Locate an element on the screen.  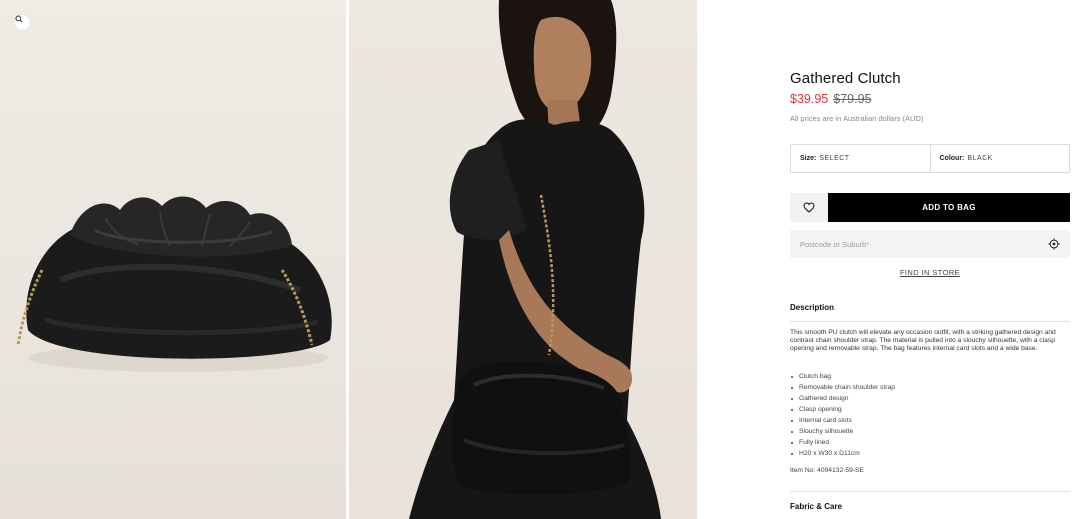
fabric-care-heading: Fabric & Care is located at coordinates (816, 506).